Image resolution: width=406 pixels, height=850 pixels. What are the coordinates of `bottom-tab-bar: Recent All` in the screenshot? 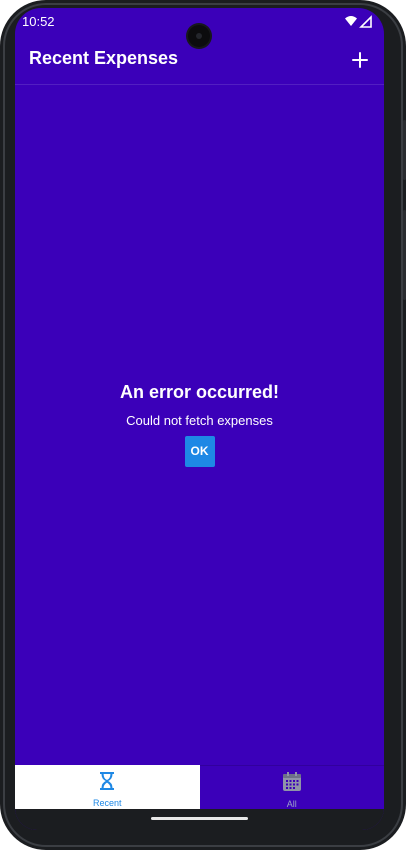 It's located at (199, 787).